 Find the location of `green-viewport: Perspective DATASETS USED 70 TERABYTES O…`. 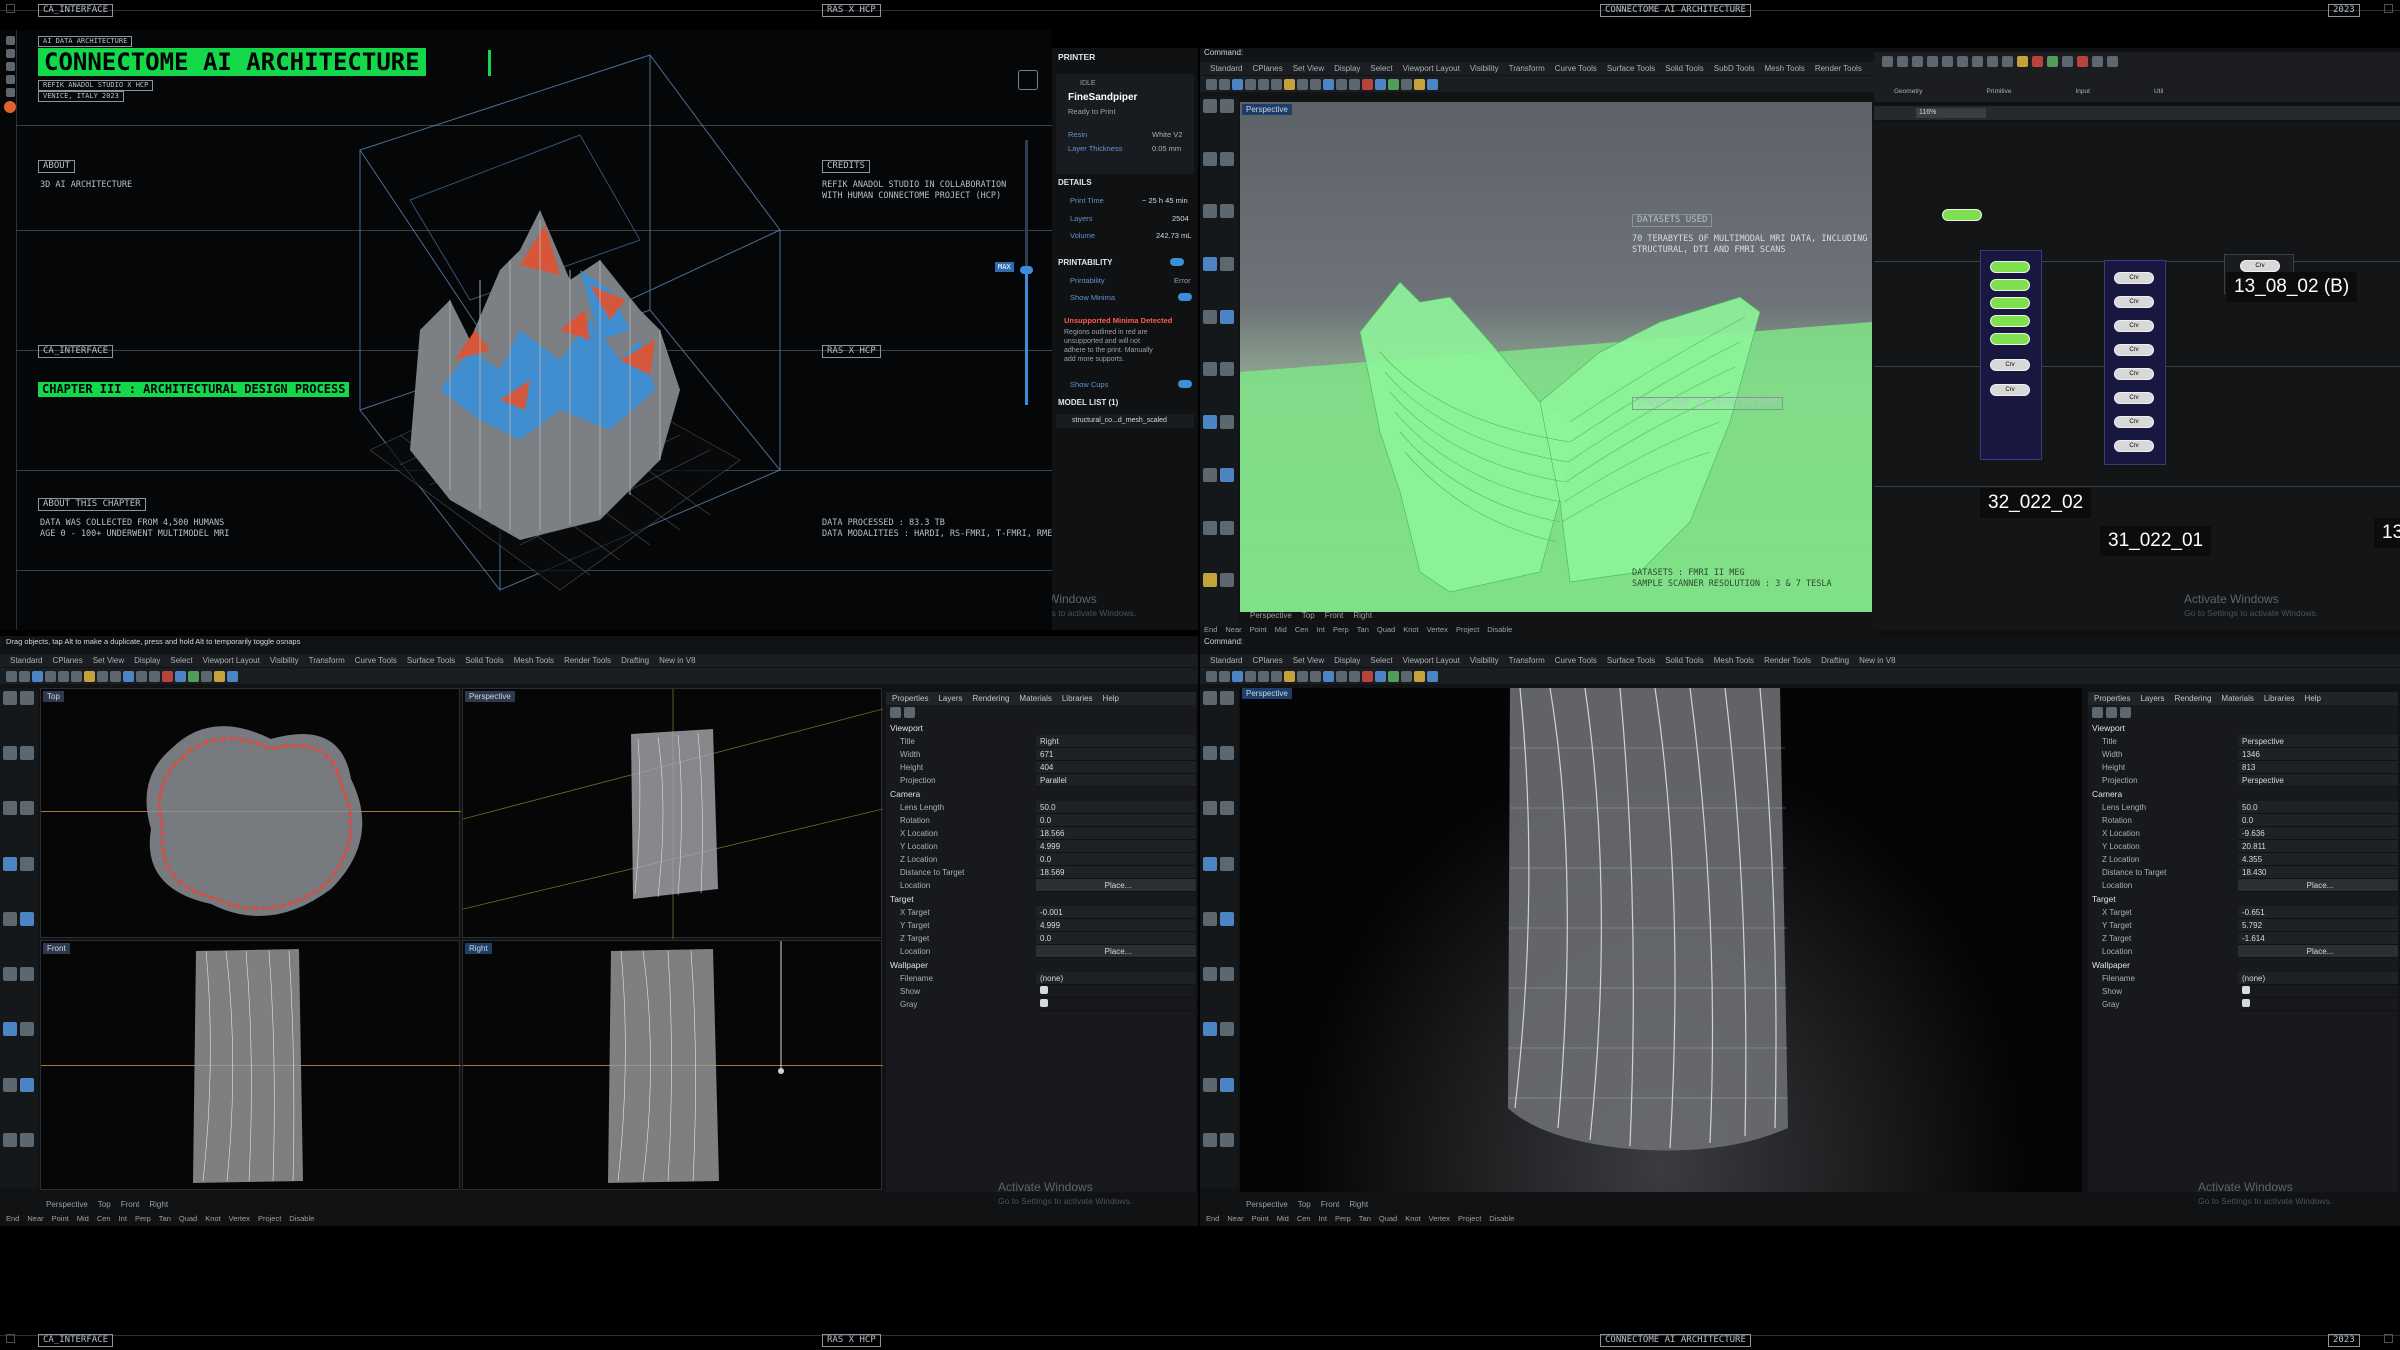

green-viewport: Perspective DATASETS USED 70 TERABYTES O… is located at coordinates (1556, 357).